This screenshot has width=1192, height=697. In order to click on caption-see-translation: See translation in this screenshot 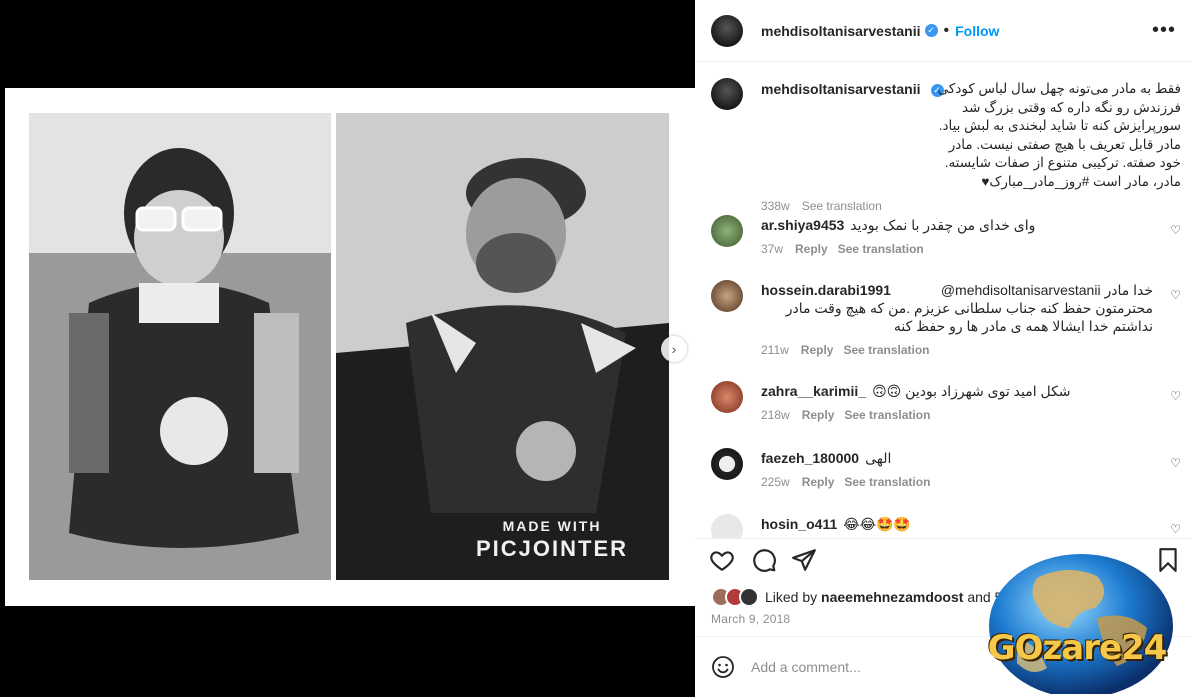, I will do `click(842, 206)`.